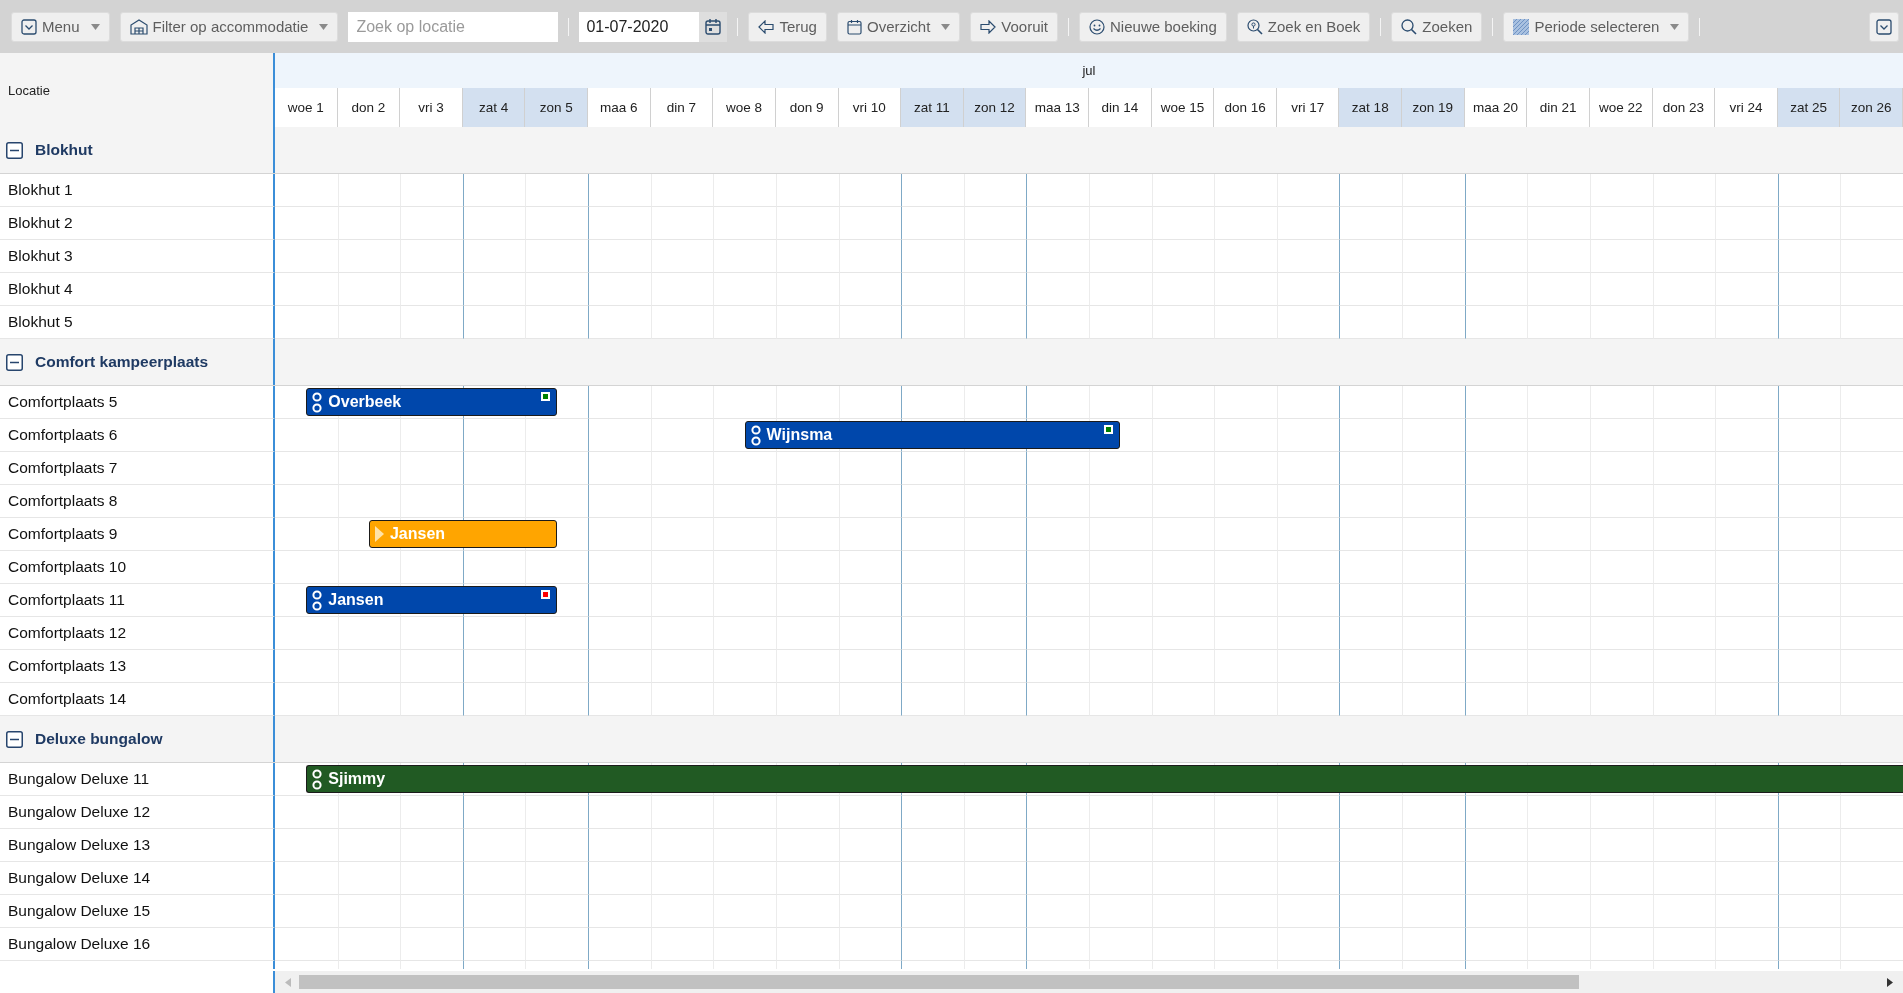  Describe the element at coordinates (137, 666) in the screenshot. I see `location-name: Comfortplaats 13` at that location.